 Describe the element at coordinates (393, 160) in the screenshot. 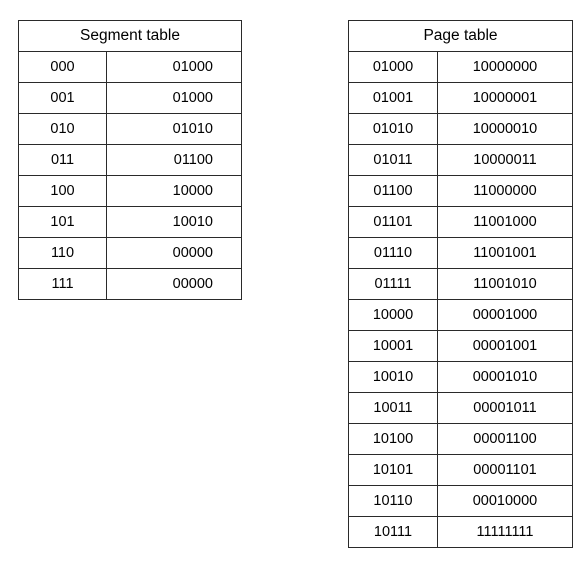

I see `page_table-key-cell: 01011` at that location.